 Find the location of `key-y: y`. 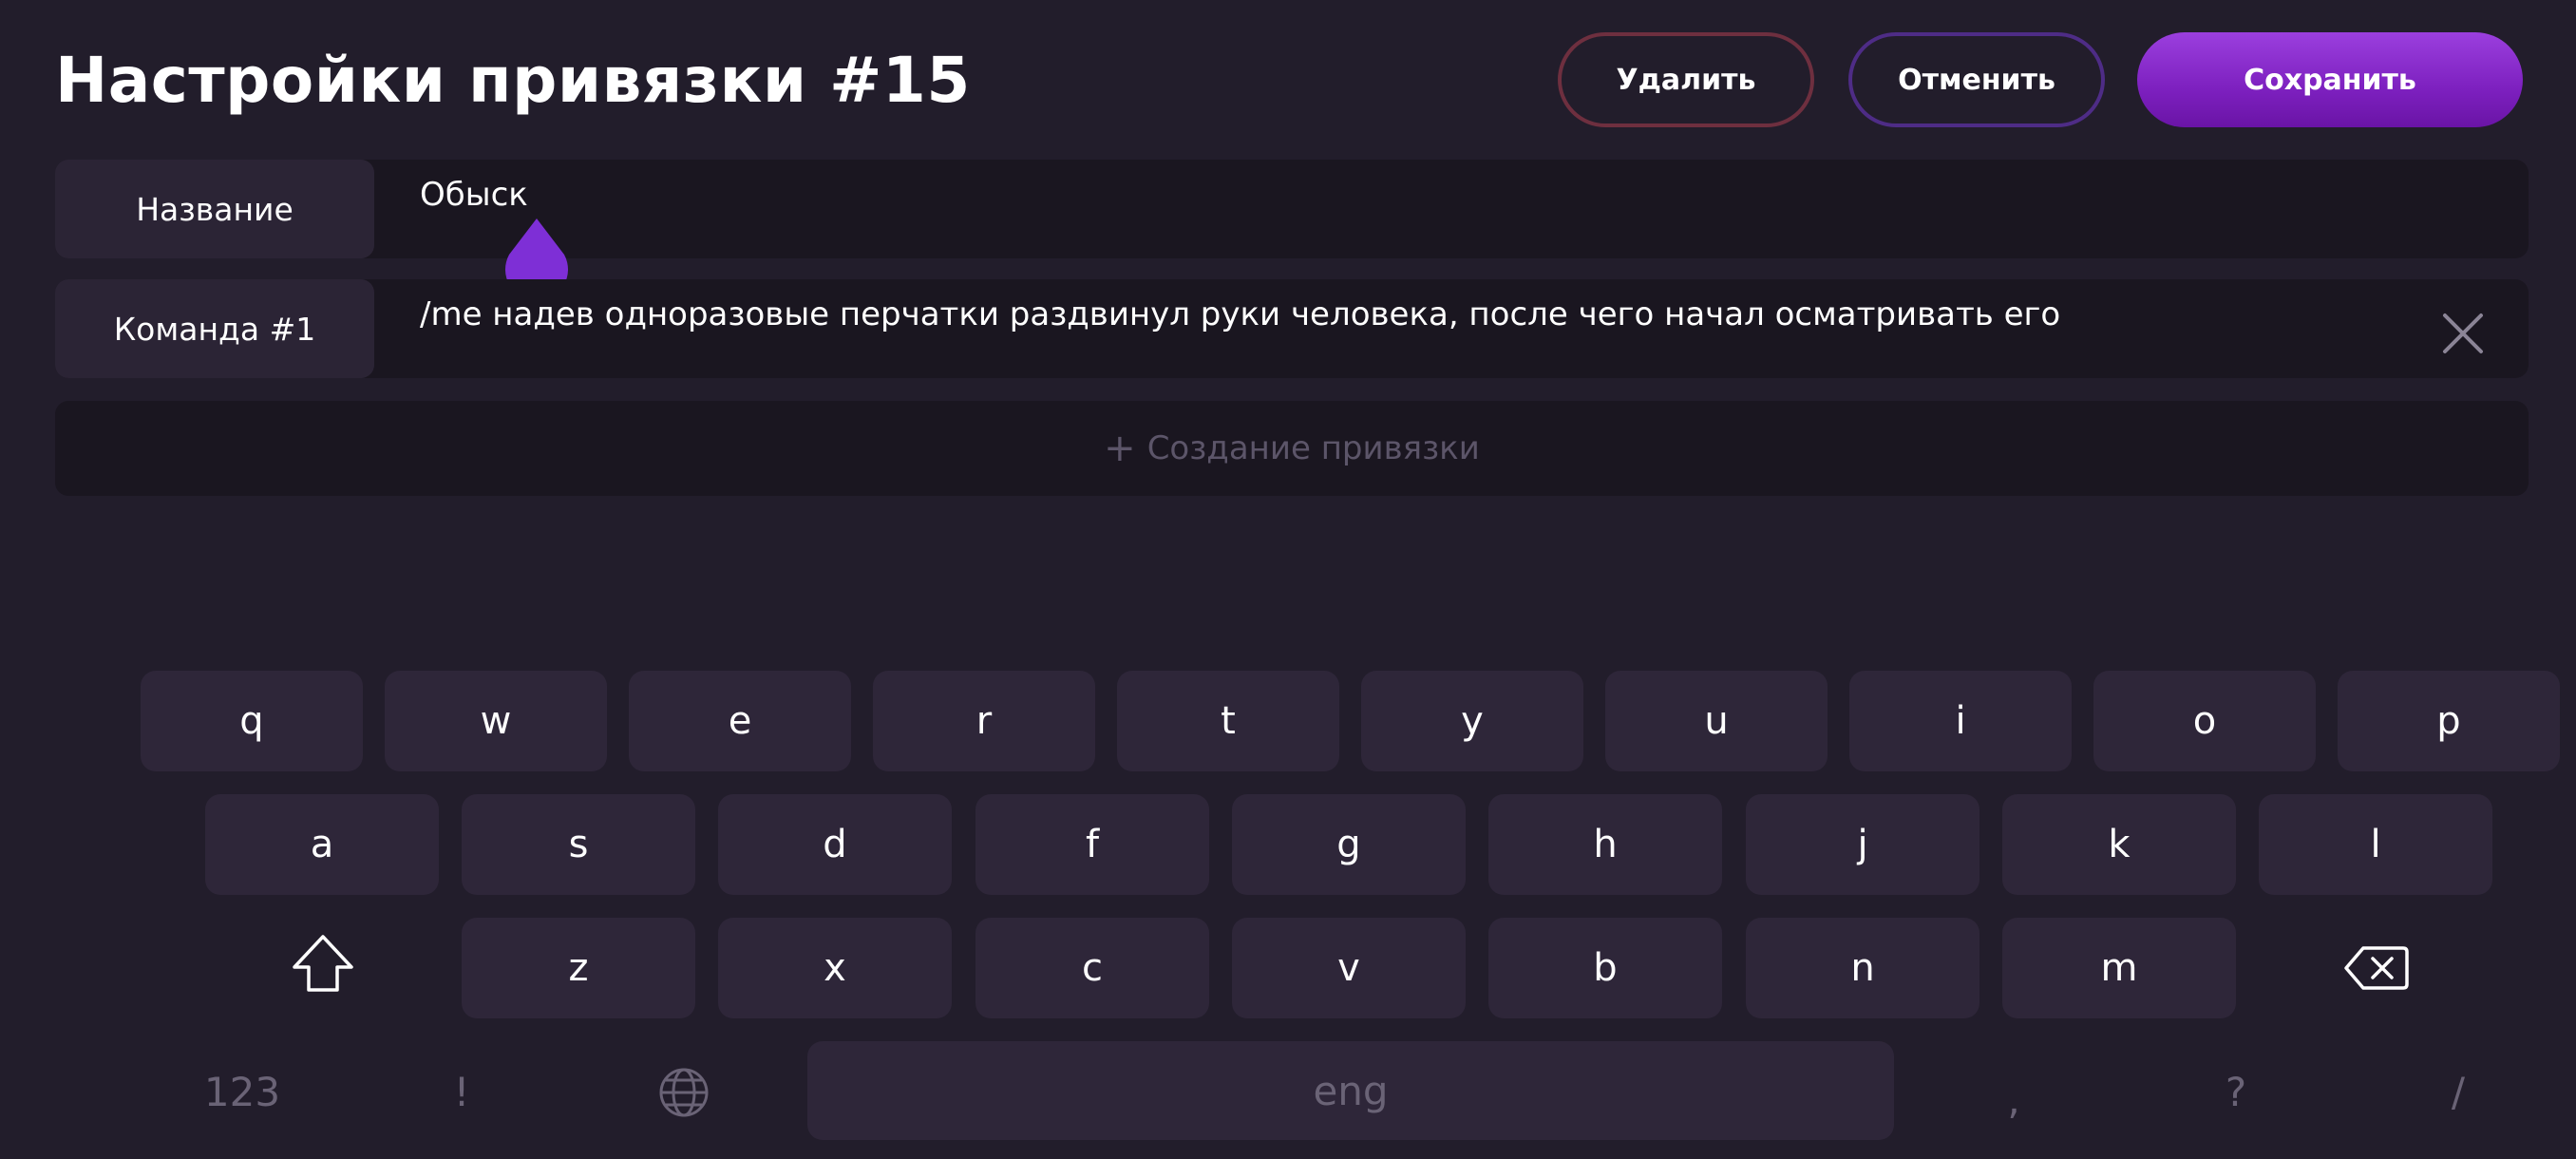

key-y: y is located at coordinates (1472, 721).